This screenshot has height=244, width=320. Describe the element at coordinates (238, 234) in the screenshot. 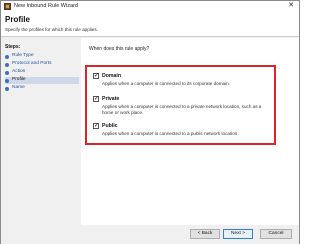

I see `next-button: Next >` at that location.